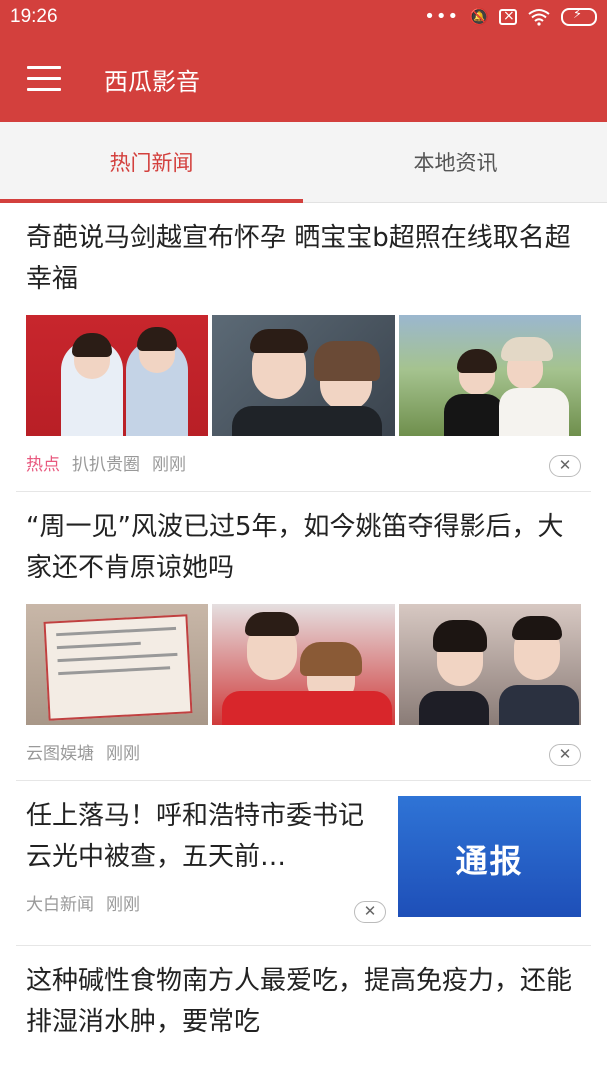 This screenshot has height=1080, width=607. What do you see at coordinates (303, 540) in the screenshot?
I see `news-title: “周一见”风波已过5年，如今姚笛夺得影后，大家还不肯原谅她吗` at bounding box center [303, 540].